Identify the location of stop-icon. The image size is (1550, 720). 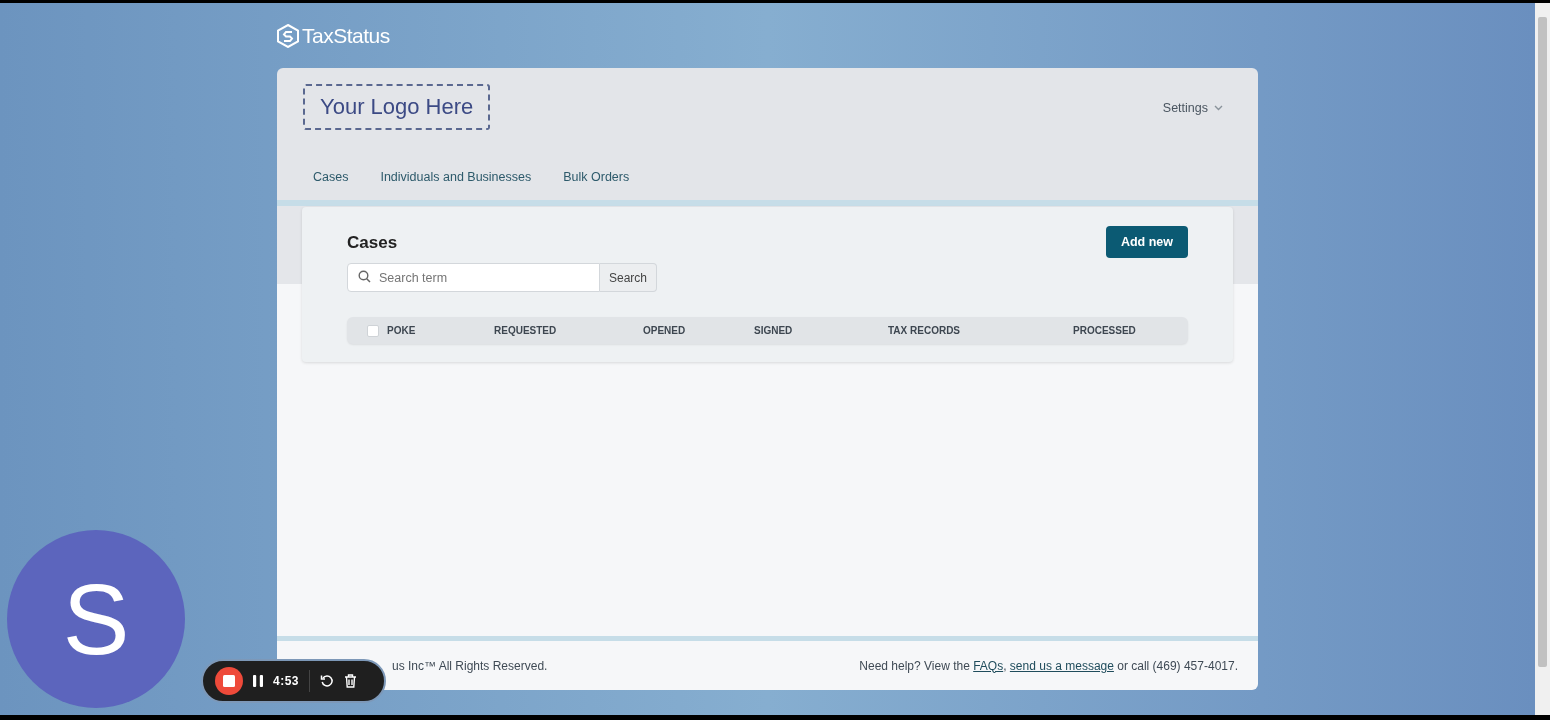
(229, 681).